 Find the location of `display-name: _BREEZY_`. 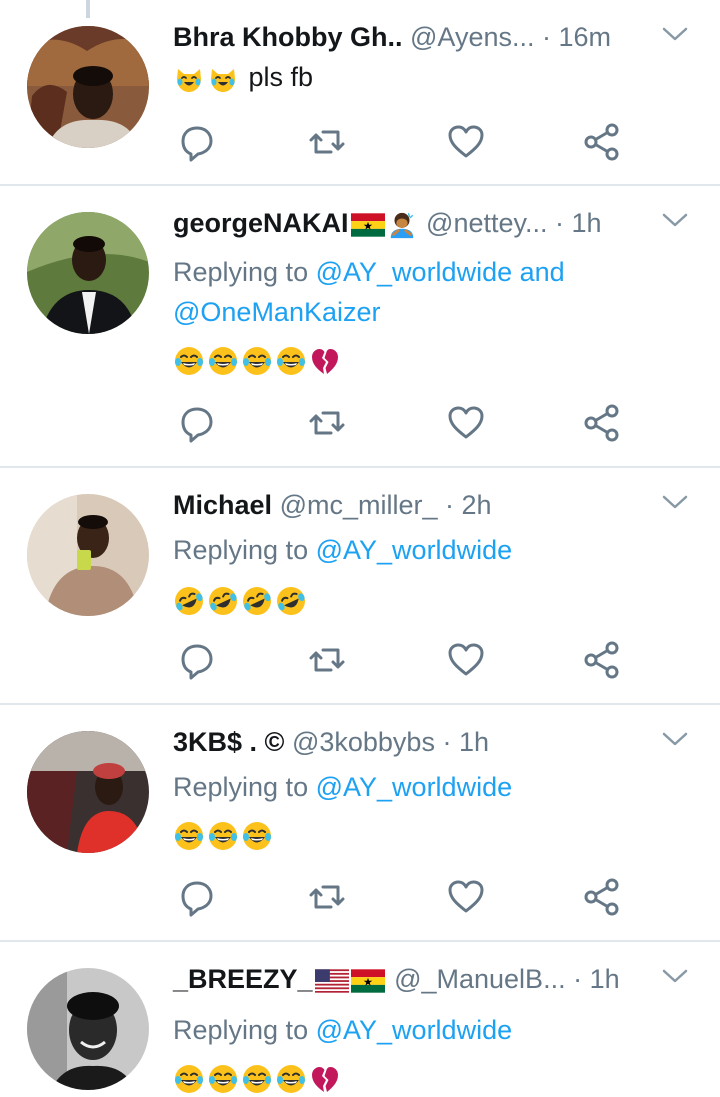

display-name: _BREEZY_ is located at coordinates (243, 979).